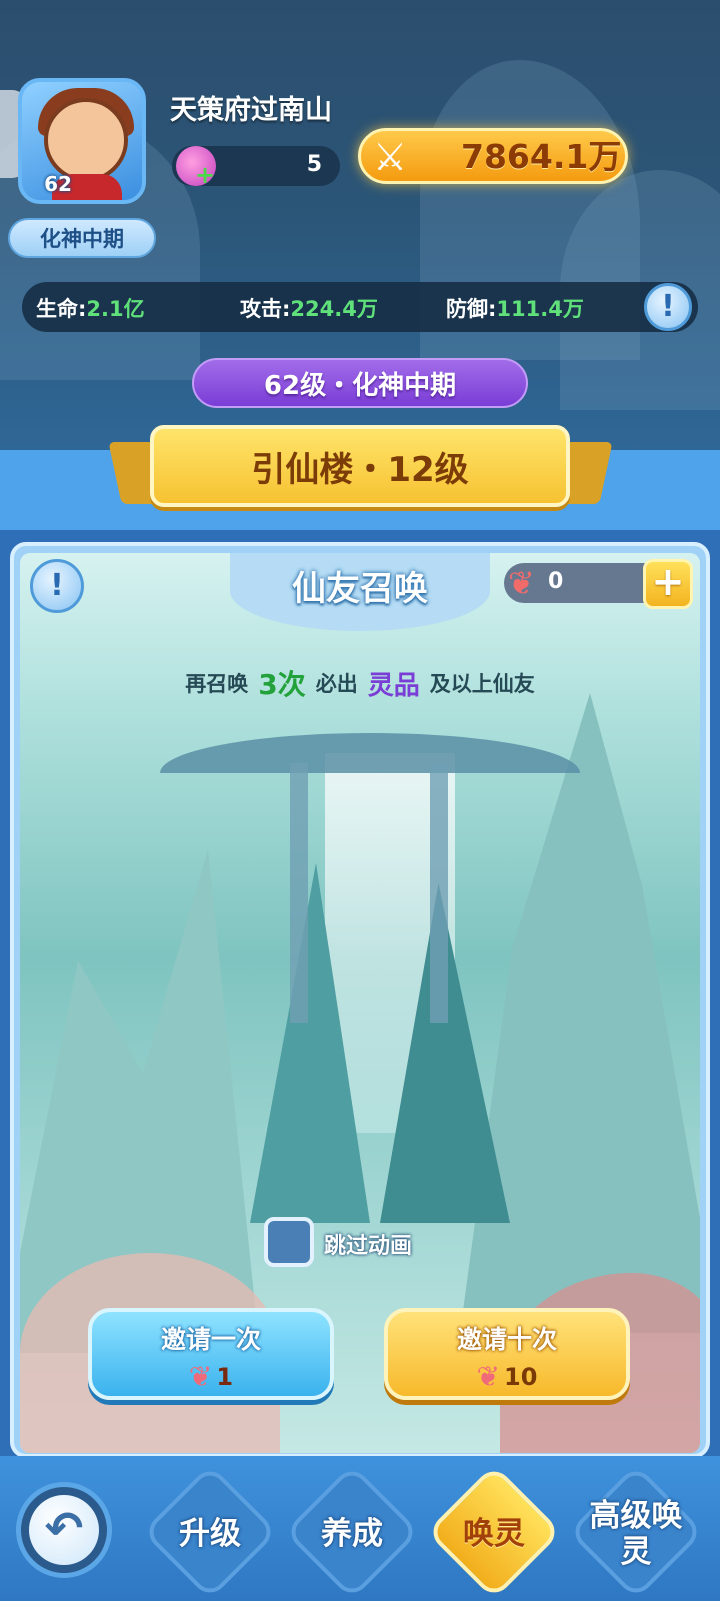 The image size is (720, 1601). Describe the element at coordinates (115, 309) in the screenshot. I see `stat-hp-value: 2.1亿` at that location.